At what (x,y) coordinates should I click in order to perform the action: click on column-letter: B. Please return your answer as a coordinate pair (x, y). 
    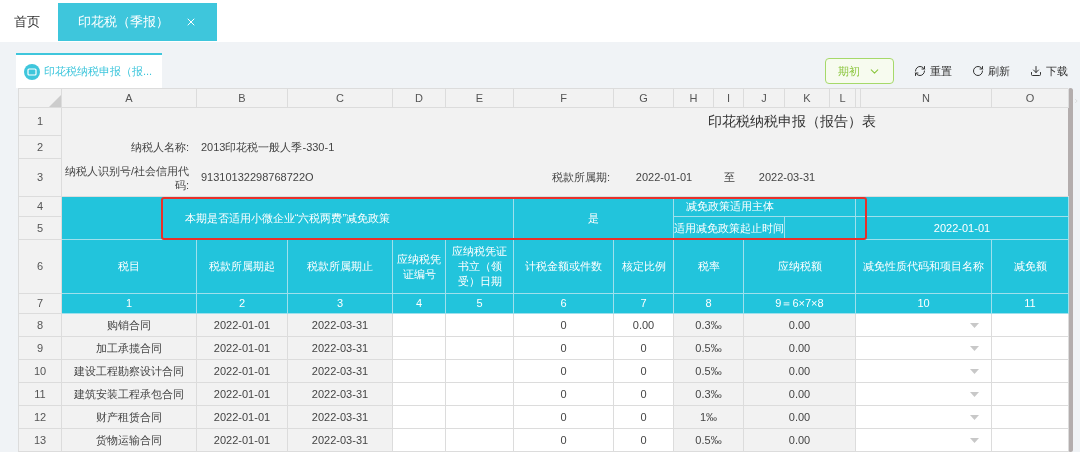
    Looking at the image, I should click on (242, 98).